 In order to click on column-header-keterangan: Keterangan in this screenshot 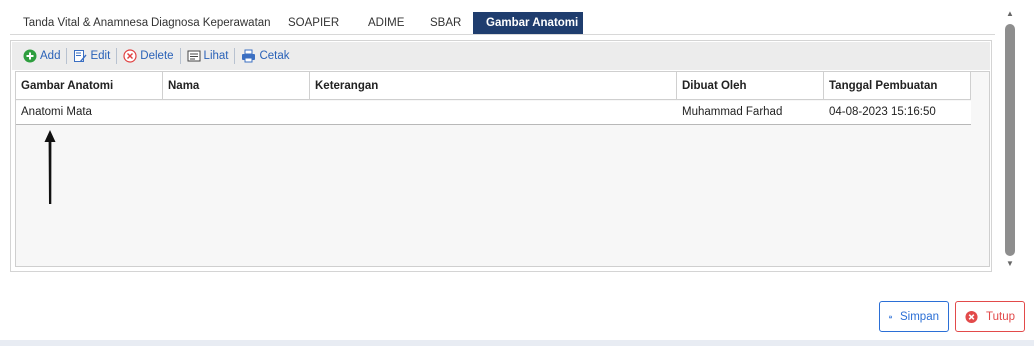, I will do `click(493, 86)`.